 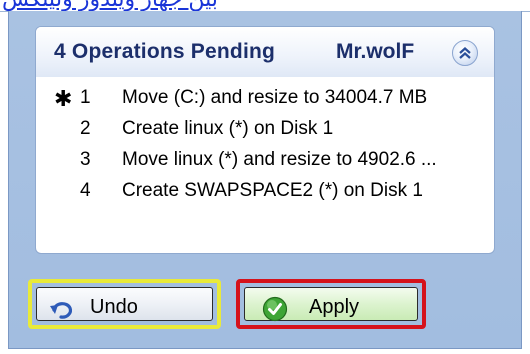 What do you see at coordinates (85, 190) in the screenshot?
I see `operation-number: 4` at bounding box center [85, 190].